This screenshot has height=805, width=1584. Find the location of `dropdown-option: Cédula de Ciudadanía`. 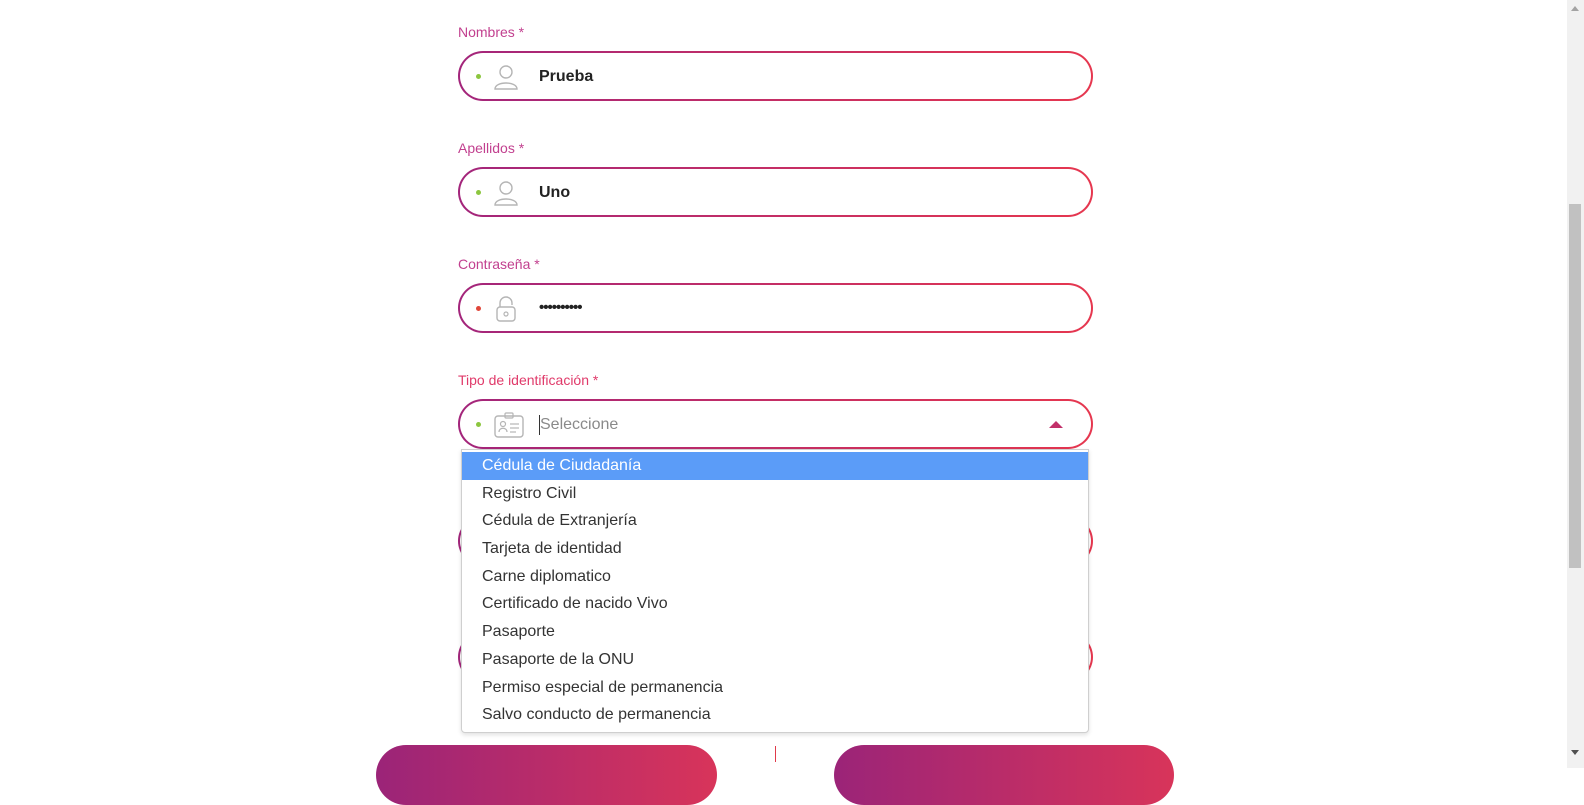

dropdown-option: Cédula de Ciudadanía is located at coordinates (775, 466).